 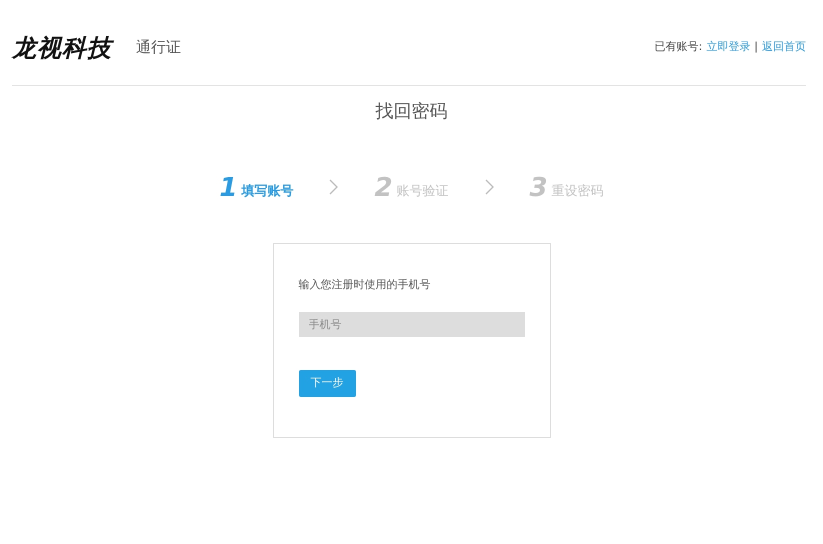 What do you see at coordinates (62, 48) in the screenshot?
I see `logo: 龙视科技` at bounding box center [62, 48].